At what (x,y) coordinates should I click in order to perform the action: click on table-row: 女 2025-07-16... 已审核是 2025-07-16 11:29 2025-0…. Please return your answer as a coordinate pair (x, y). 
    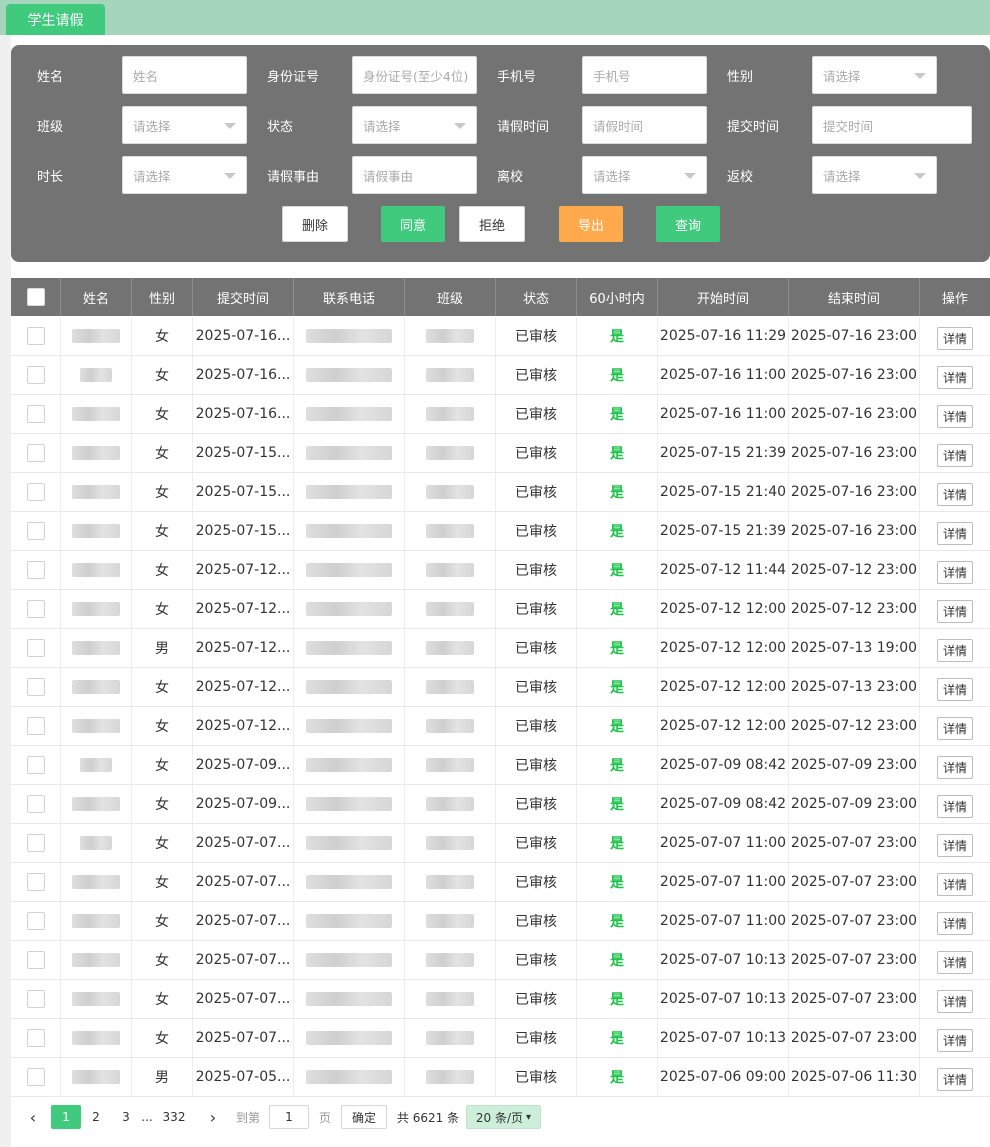
    Looking at the image, I should click on (500, 336).